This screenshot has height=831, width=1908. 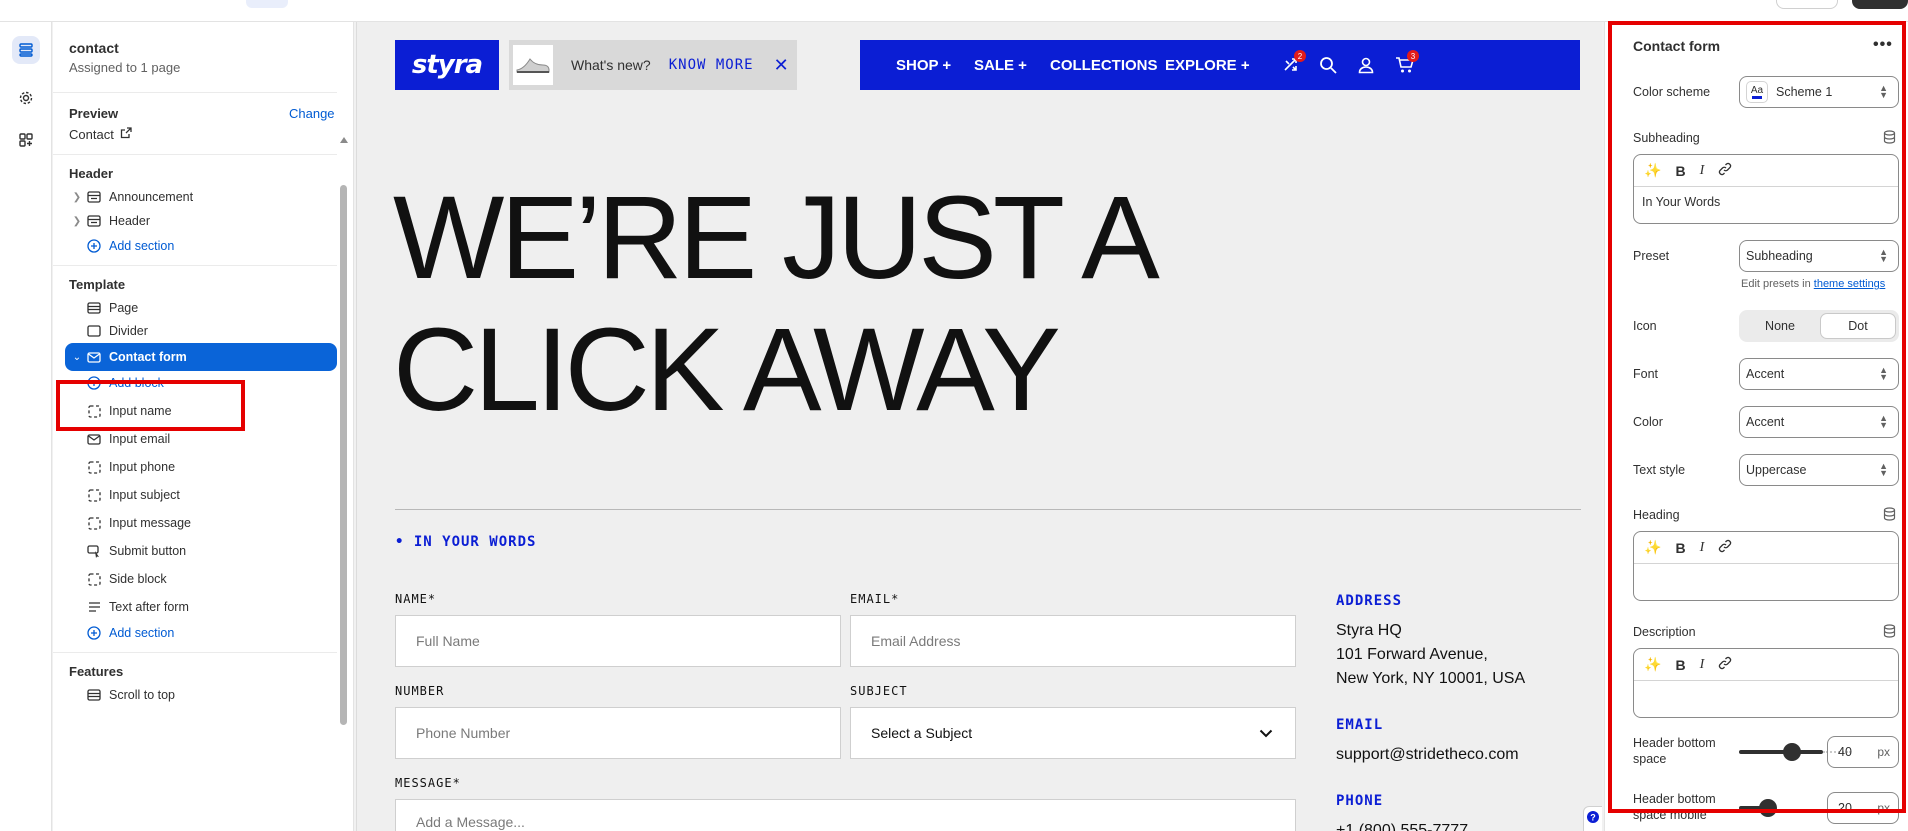 I want to click on nav-collections: COLLECTIONS, so click(x=1104, y=65).